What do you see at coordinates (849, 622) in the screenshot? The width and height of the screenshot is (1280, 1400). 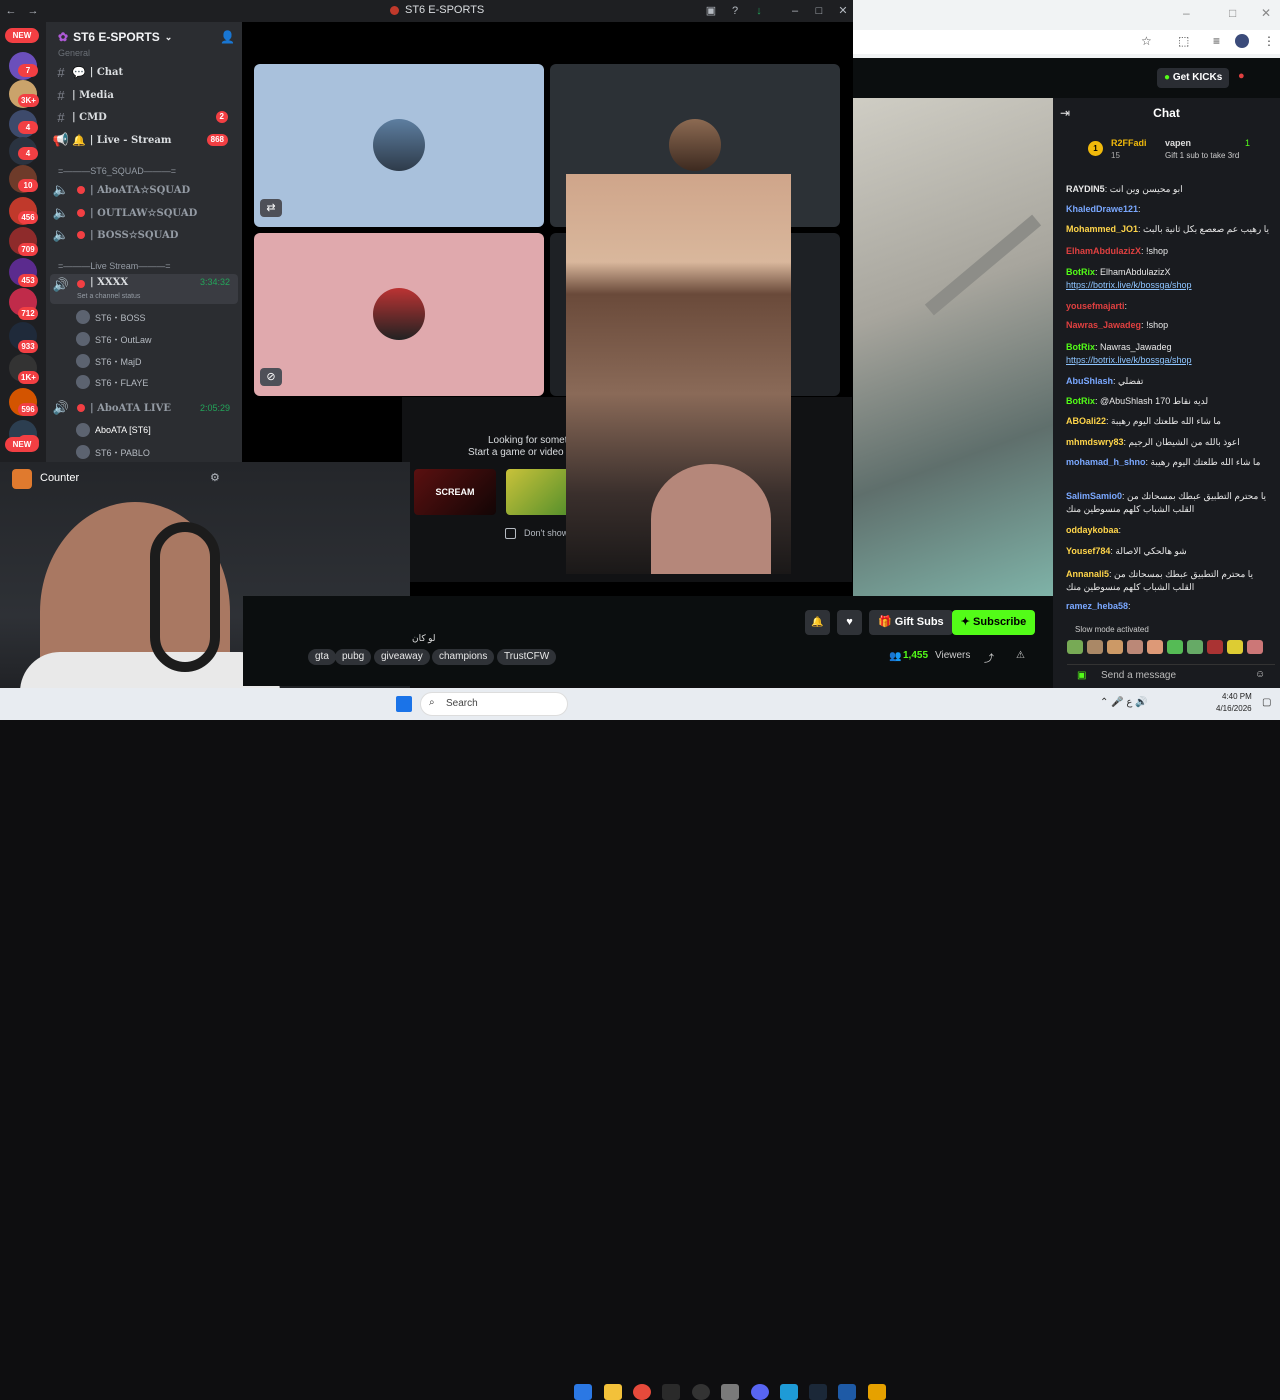 I see `follow-heart-button: ♥` at bounding box center [849, 622].